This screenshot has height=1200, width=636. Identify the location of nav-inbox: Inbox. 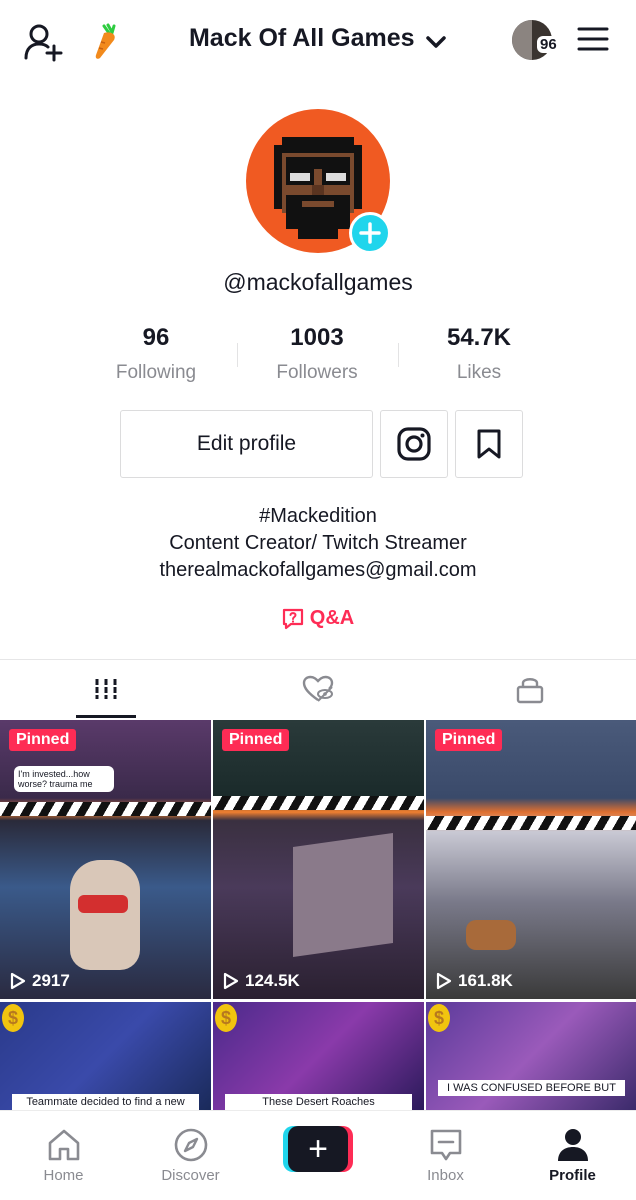
(445, 1155).